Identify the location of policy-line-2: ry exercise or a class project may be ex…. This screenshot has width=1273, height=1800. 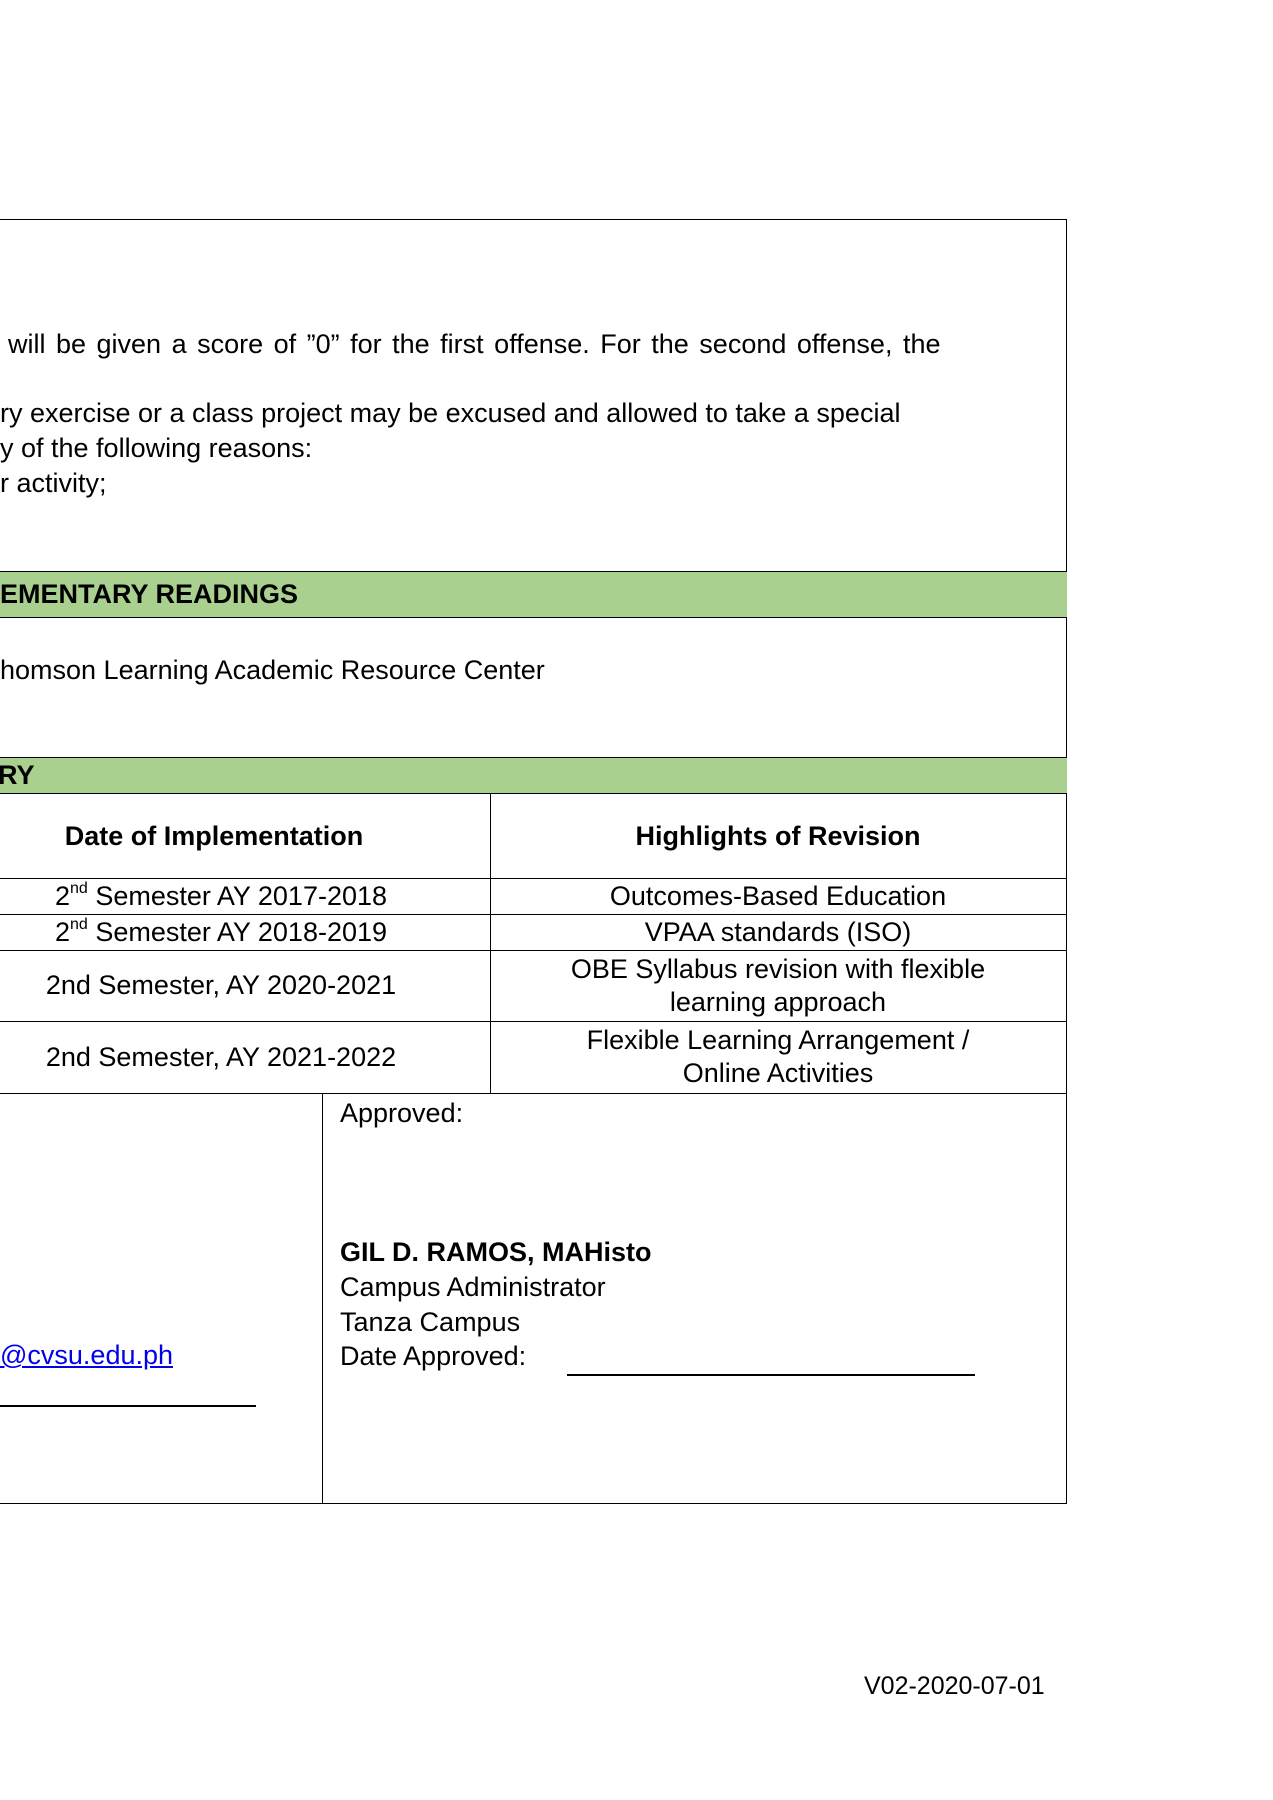
(450, 413).